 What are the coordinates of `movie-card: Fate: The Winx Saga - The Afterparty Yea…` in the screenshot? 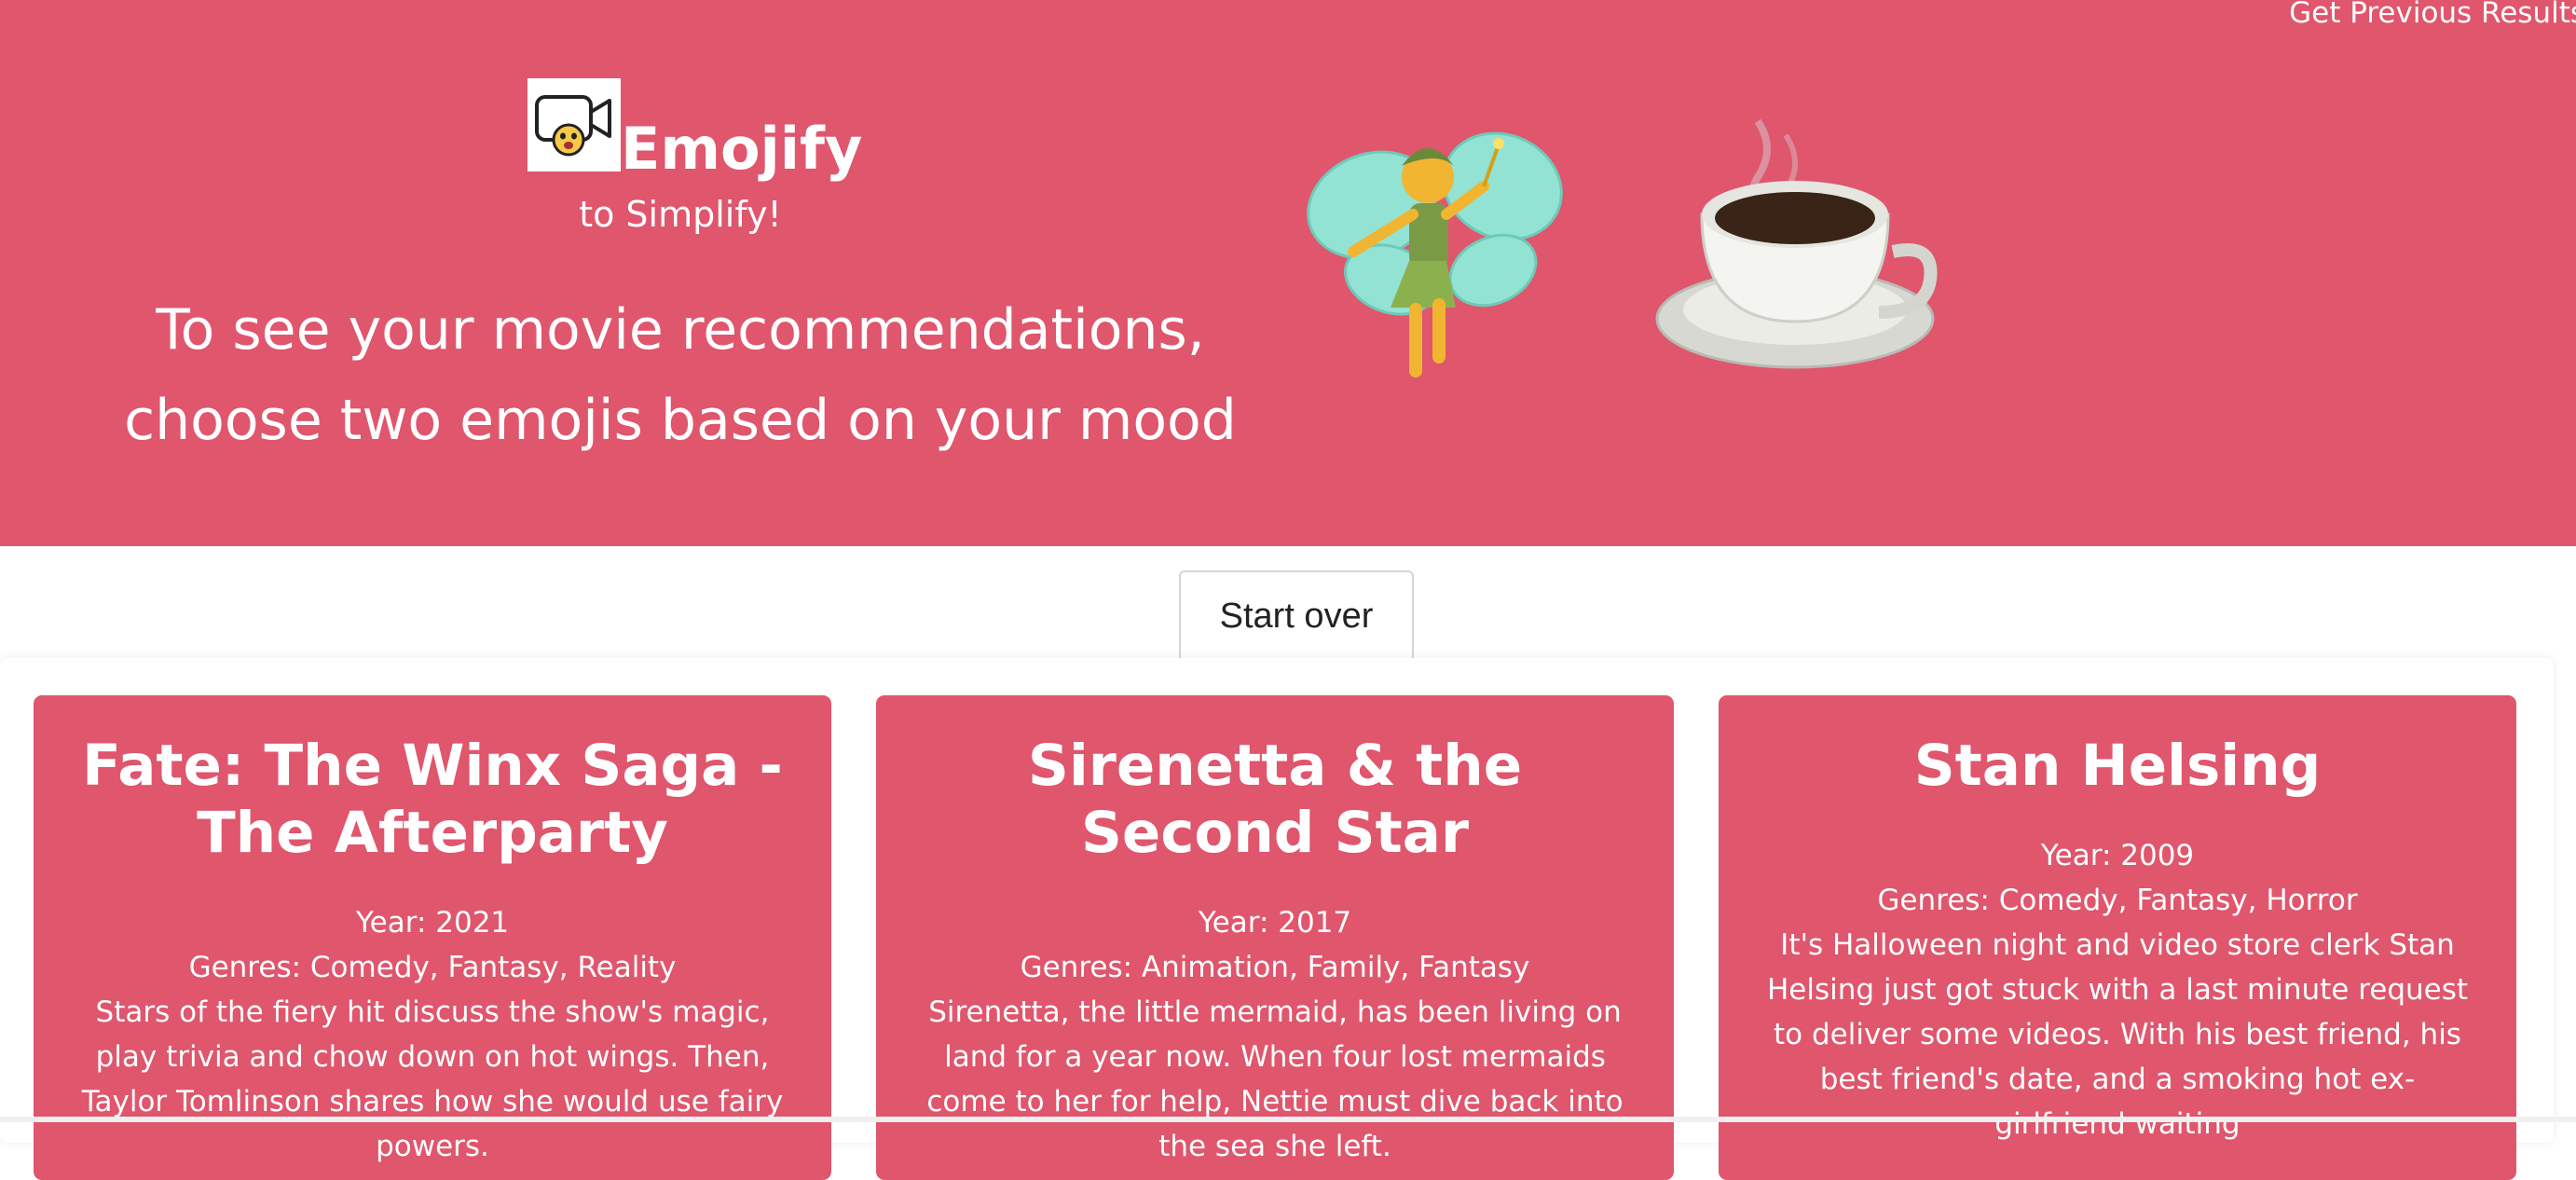 It's located at (432, 938).